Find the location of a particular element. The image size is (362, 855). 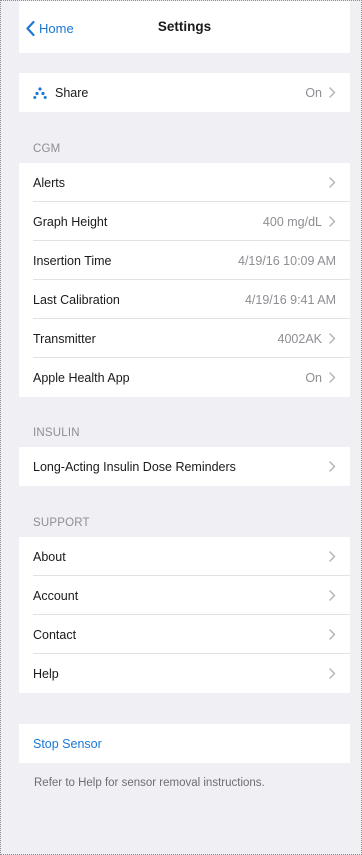

share-value: On is located at coordinates (313, 92).